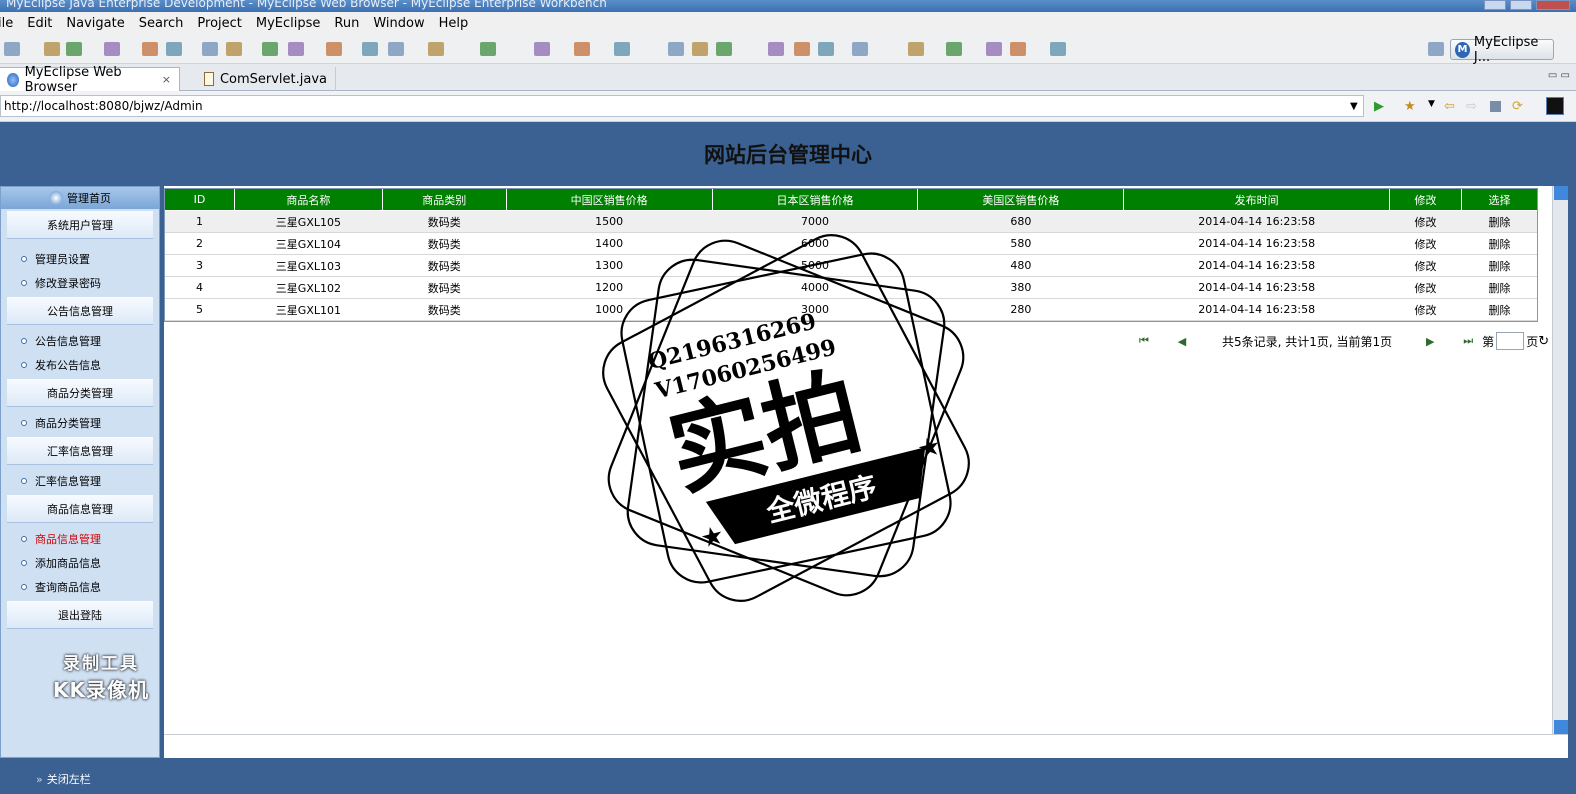  I want to click on back-icon: ⇦, so click(1451, 106).